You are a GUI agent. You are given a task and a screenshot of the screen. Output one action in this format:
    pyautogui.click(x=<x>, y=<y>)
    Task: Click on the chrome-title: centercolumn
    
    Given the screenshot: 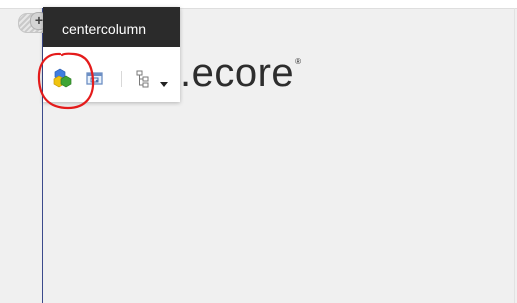 What is the action you would take?
    pyautogui.click(x=104, y=29)
    